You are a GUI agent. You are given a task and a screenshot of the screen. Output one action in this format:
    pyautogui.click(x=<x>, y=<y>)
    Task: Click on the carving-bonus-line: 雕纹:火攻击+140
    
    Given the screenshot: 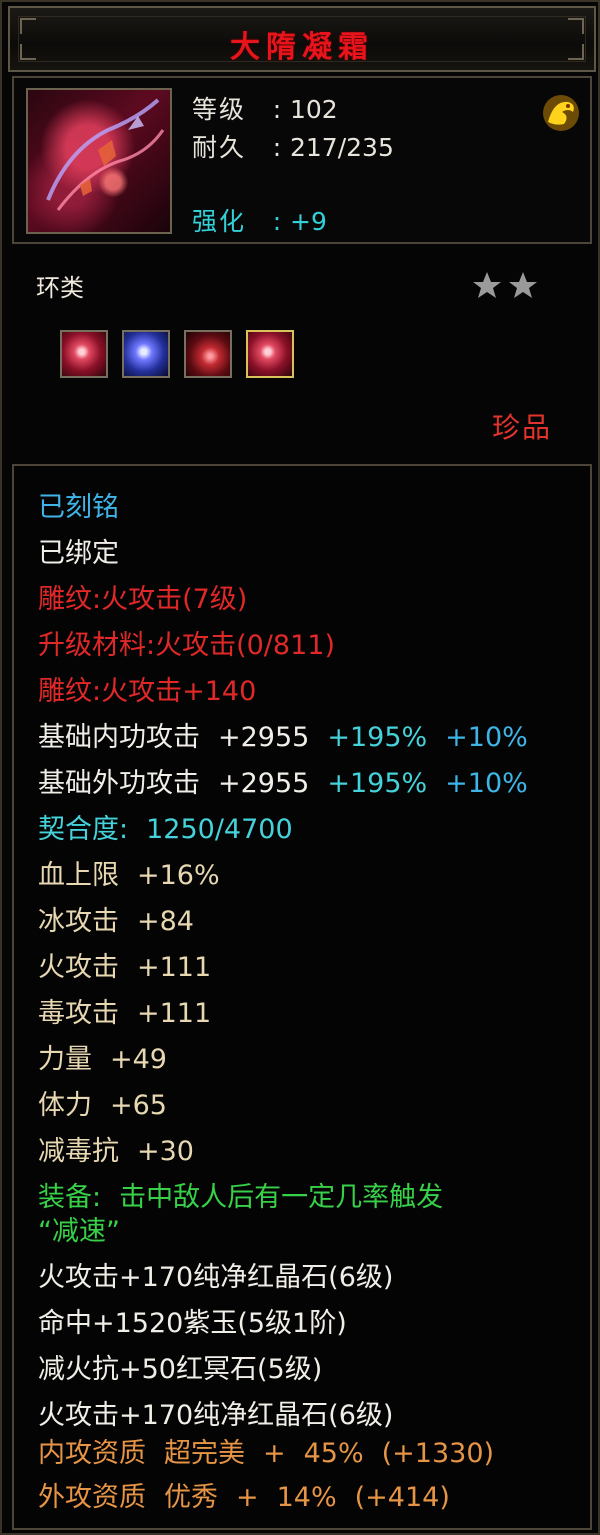 What is the action you would take?
    pyautogui.click(x=147, y=691)
    